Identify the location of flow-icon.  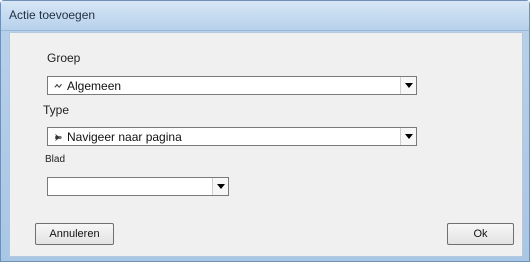
(58, 86).